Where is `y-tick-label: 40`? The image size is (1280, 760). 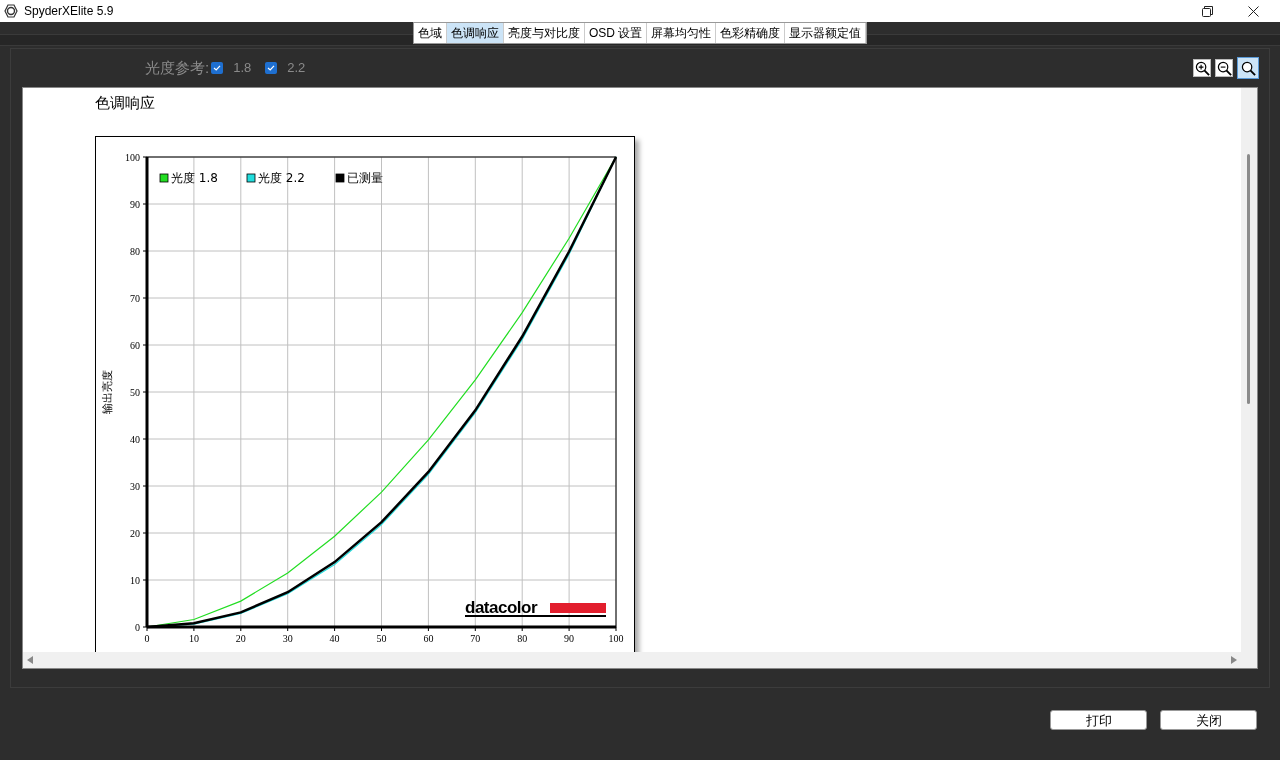
y-tick-label: 40 is located at coordinates (135, 439).